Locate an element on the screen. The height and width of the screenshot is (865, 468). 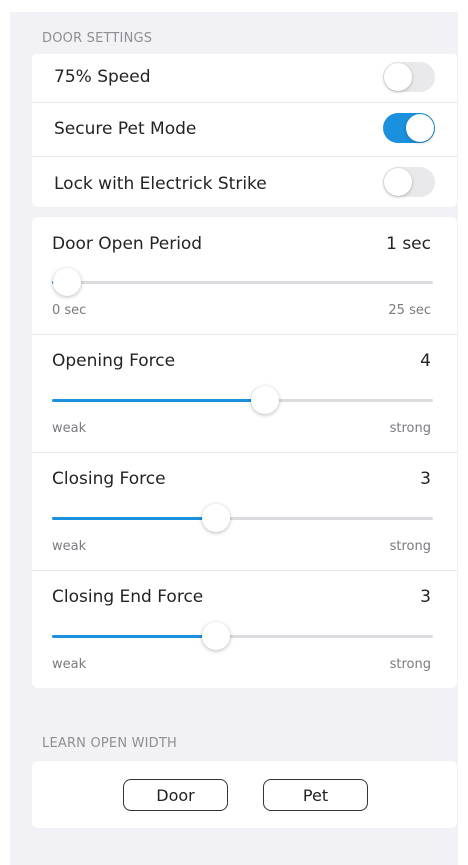
speed-switch is located at coordinates (409, 77).